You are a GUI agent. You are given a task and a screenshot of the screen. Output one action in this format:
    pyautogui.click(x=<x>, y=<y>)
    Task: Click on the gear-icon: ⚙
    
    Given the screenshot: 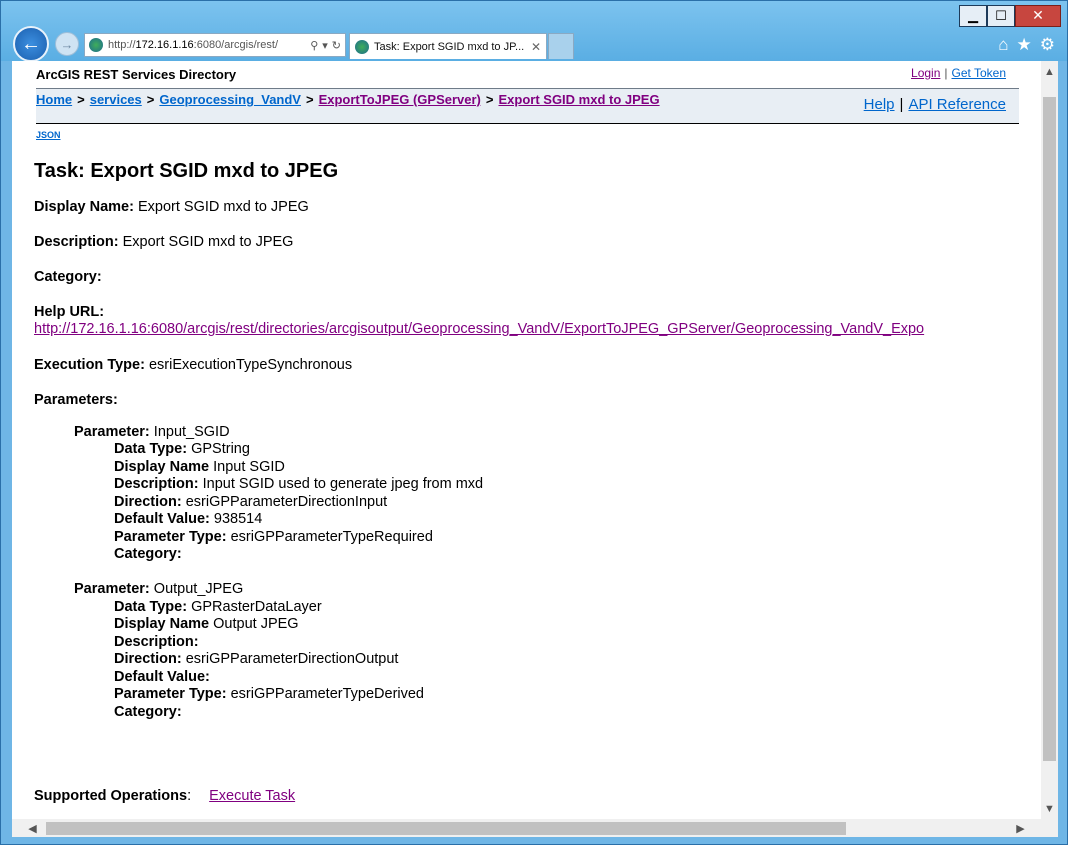 What is the action you would take?
    pyautogui.click(x=1047, y=45)
    